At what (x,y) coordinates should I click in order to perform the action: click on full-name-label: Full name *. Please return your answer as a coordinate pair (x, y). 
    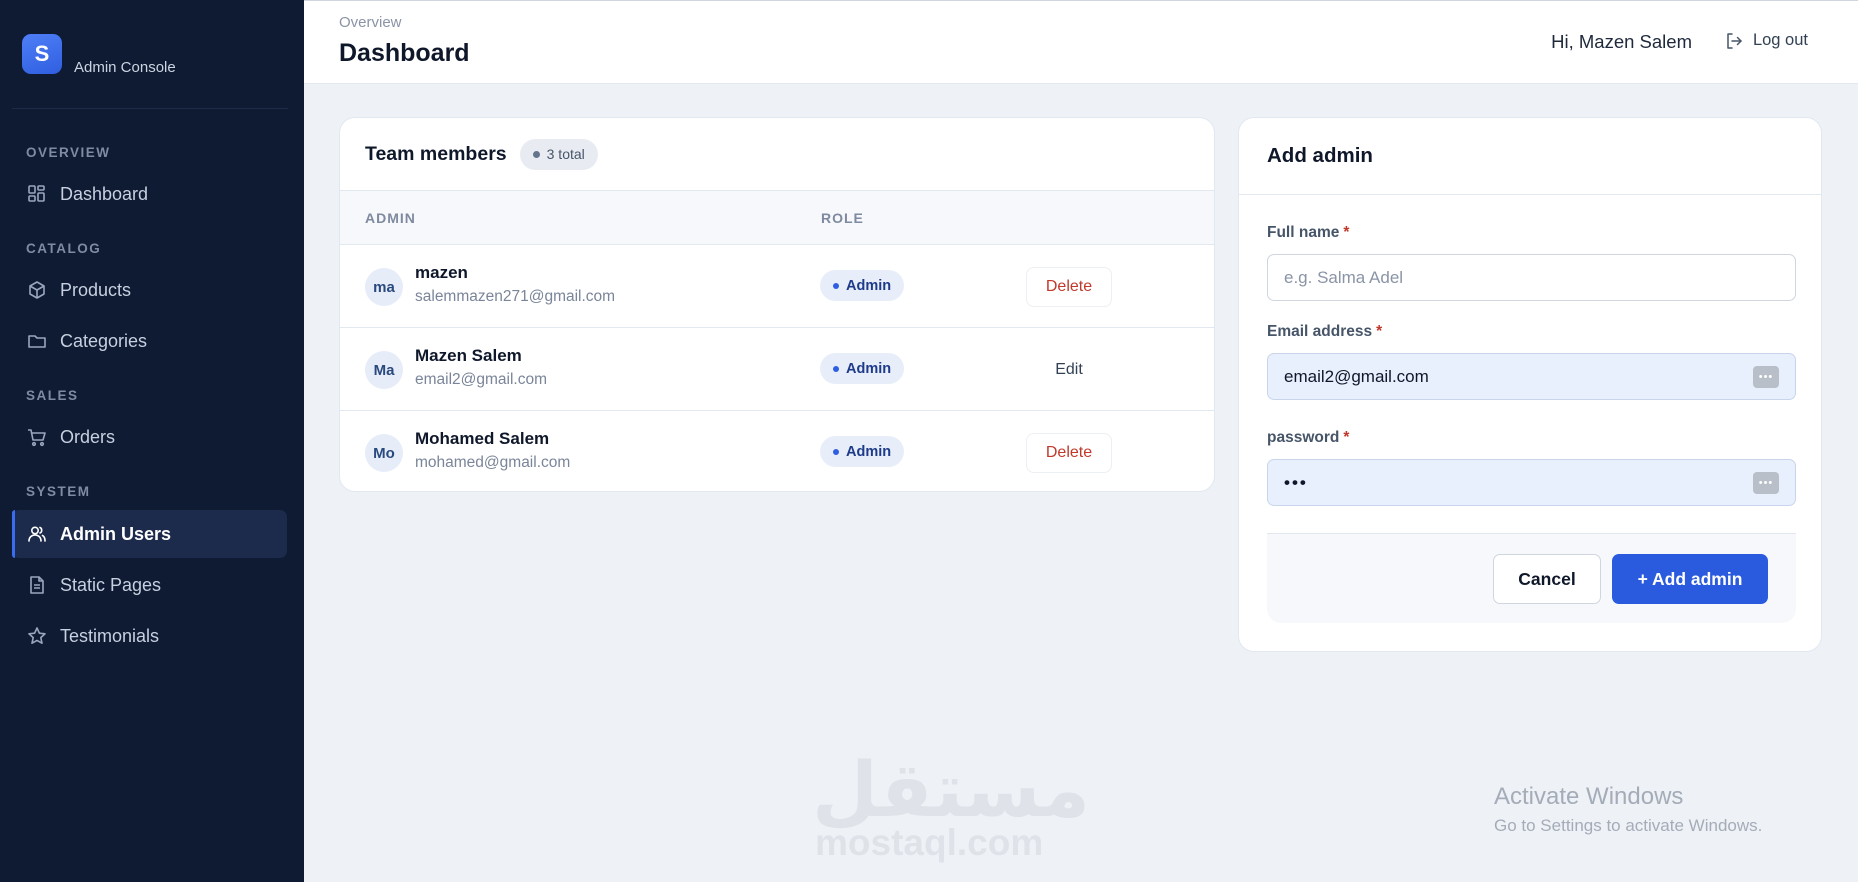
    Looking at the image, I should click on (1308, 233).